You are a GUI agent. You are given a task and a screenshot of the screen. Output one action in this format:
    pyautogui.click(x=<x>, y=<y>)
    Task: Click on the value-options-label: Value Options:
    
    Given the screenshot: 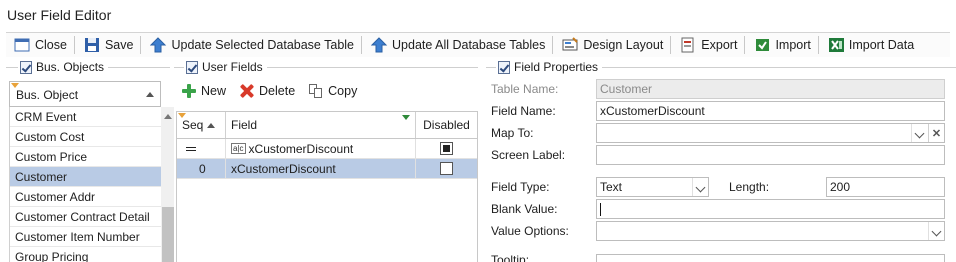 What is the action you would take?
    pyautogui.click(x=530, y=231)
    